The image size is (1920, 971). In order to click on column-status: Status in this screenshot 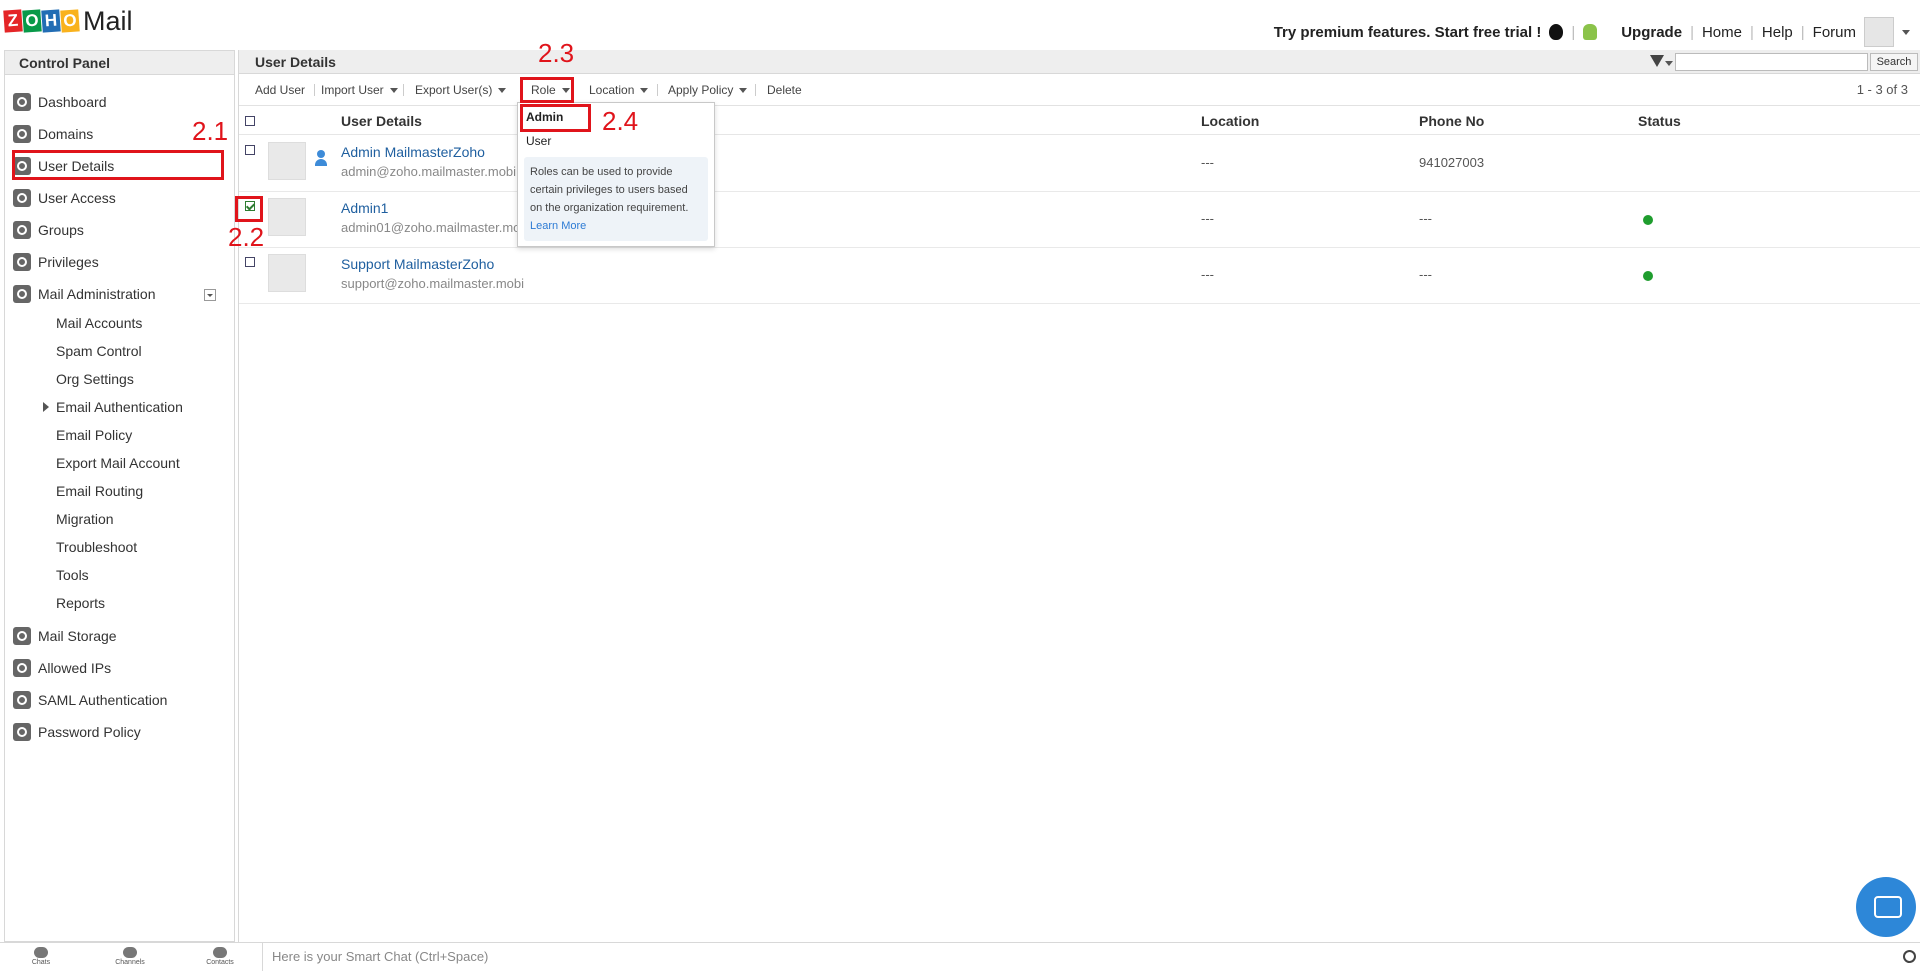, I will do `click(1659, 121)`.